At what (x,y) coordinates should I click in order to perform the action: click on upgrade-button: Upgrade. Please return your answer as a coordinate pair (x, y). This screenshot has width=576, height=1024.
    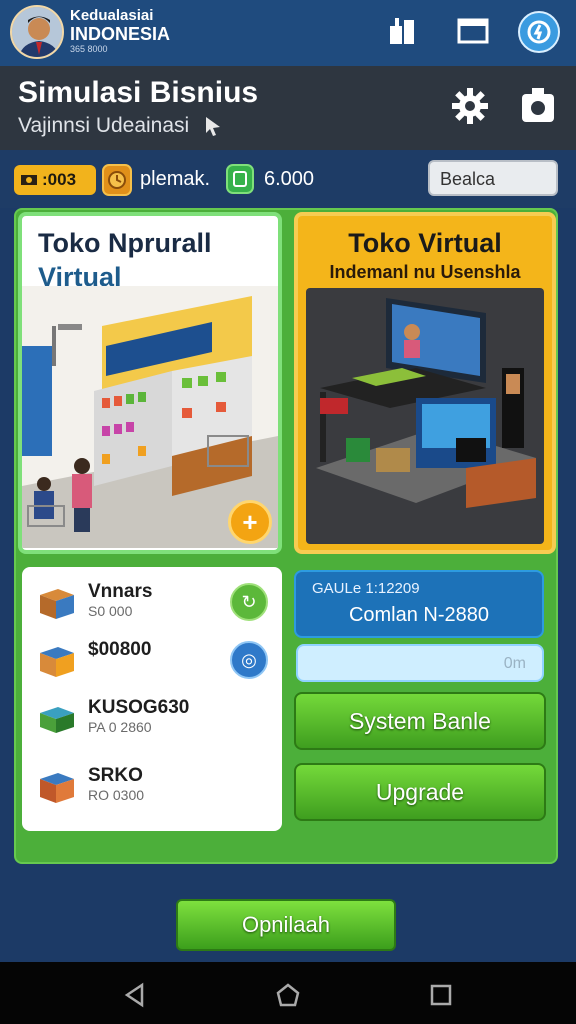
    Looking at the image, I should click on (420, 792).